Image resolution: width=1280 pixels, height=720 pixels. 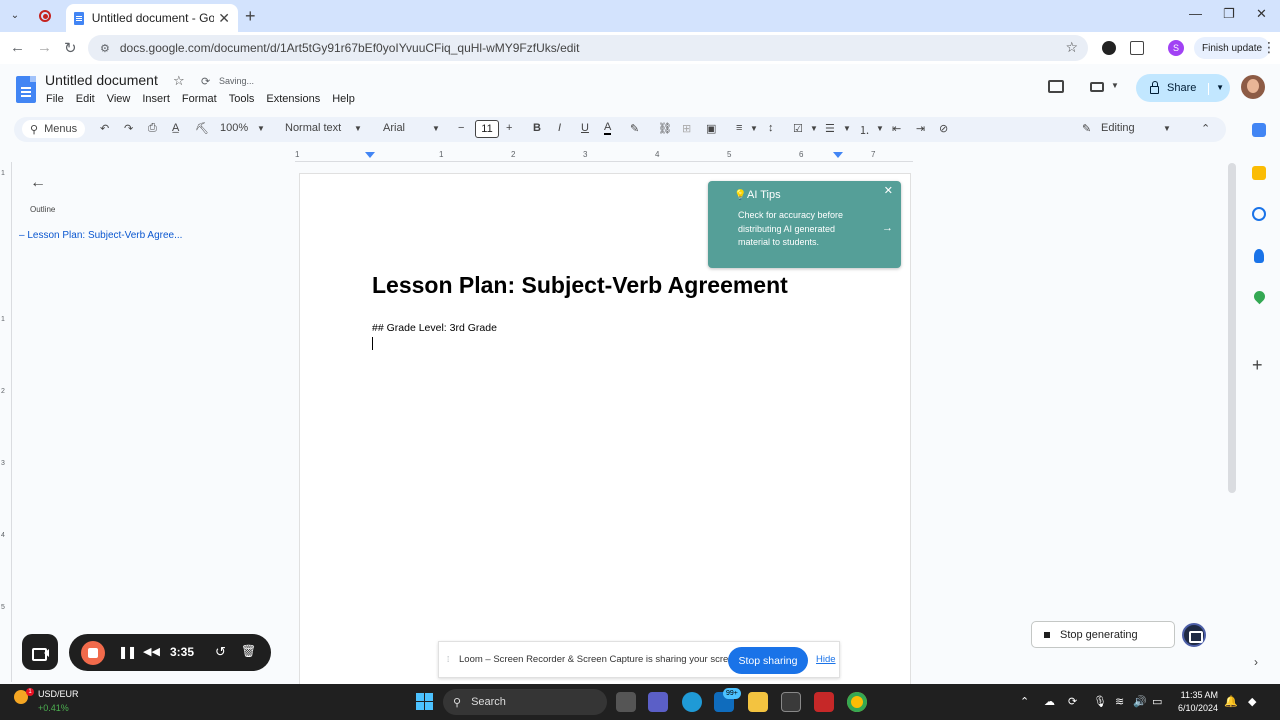 I want to click on stop-generating-button: Stop generating, so click(x=1103, y=634).